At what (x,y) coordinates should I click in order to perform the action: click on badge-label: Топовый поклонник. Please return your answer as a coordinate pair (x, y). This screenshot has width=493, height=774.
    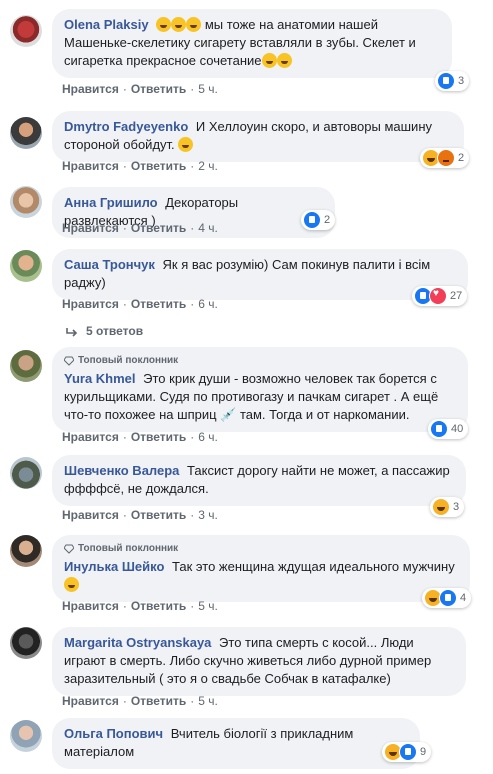
    Looking at the image, I should click on (128, 360).